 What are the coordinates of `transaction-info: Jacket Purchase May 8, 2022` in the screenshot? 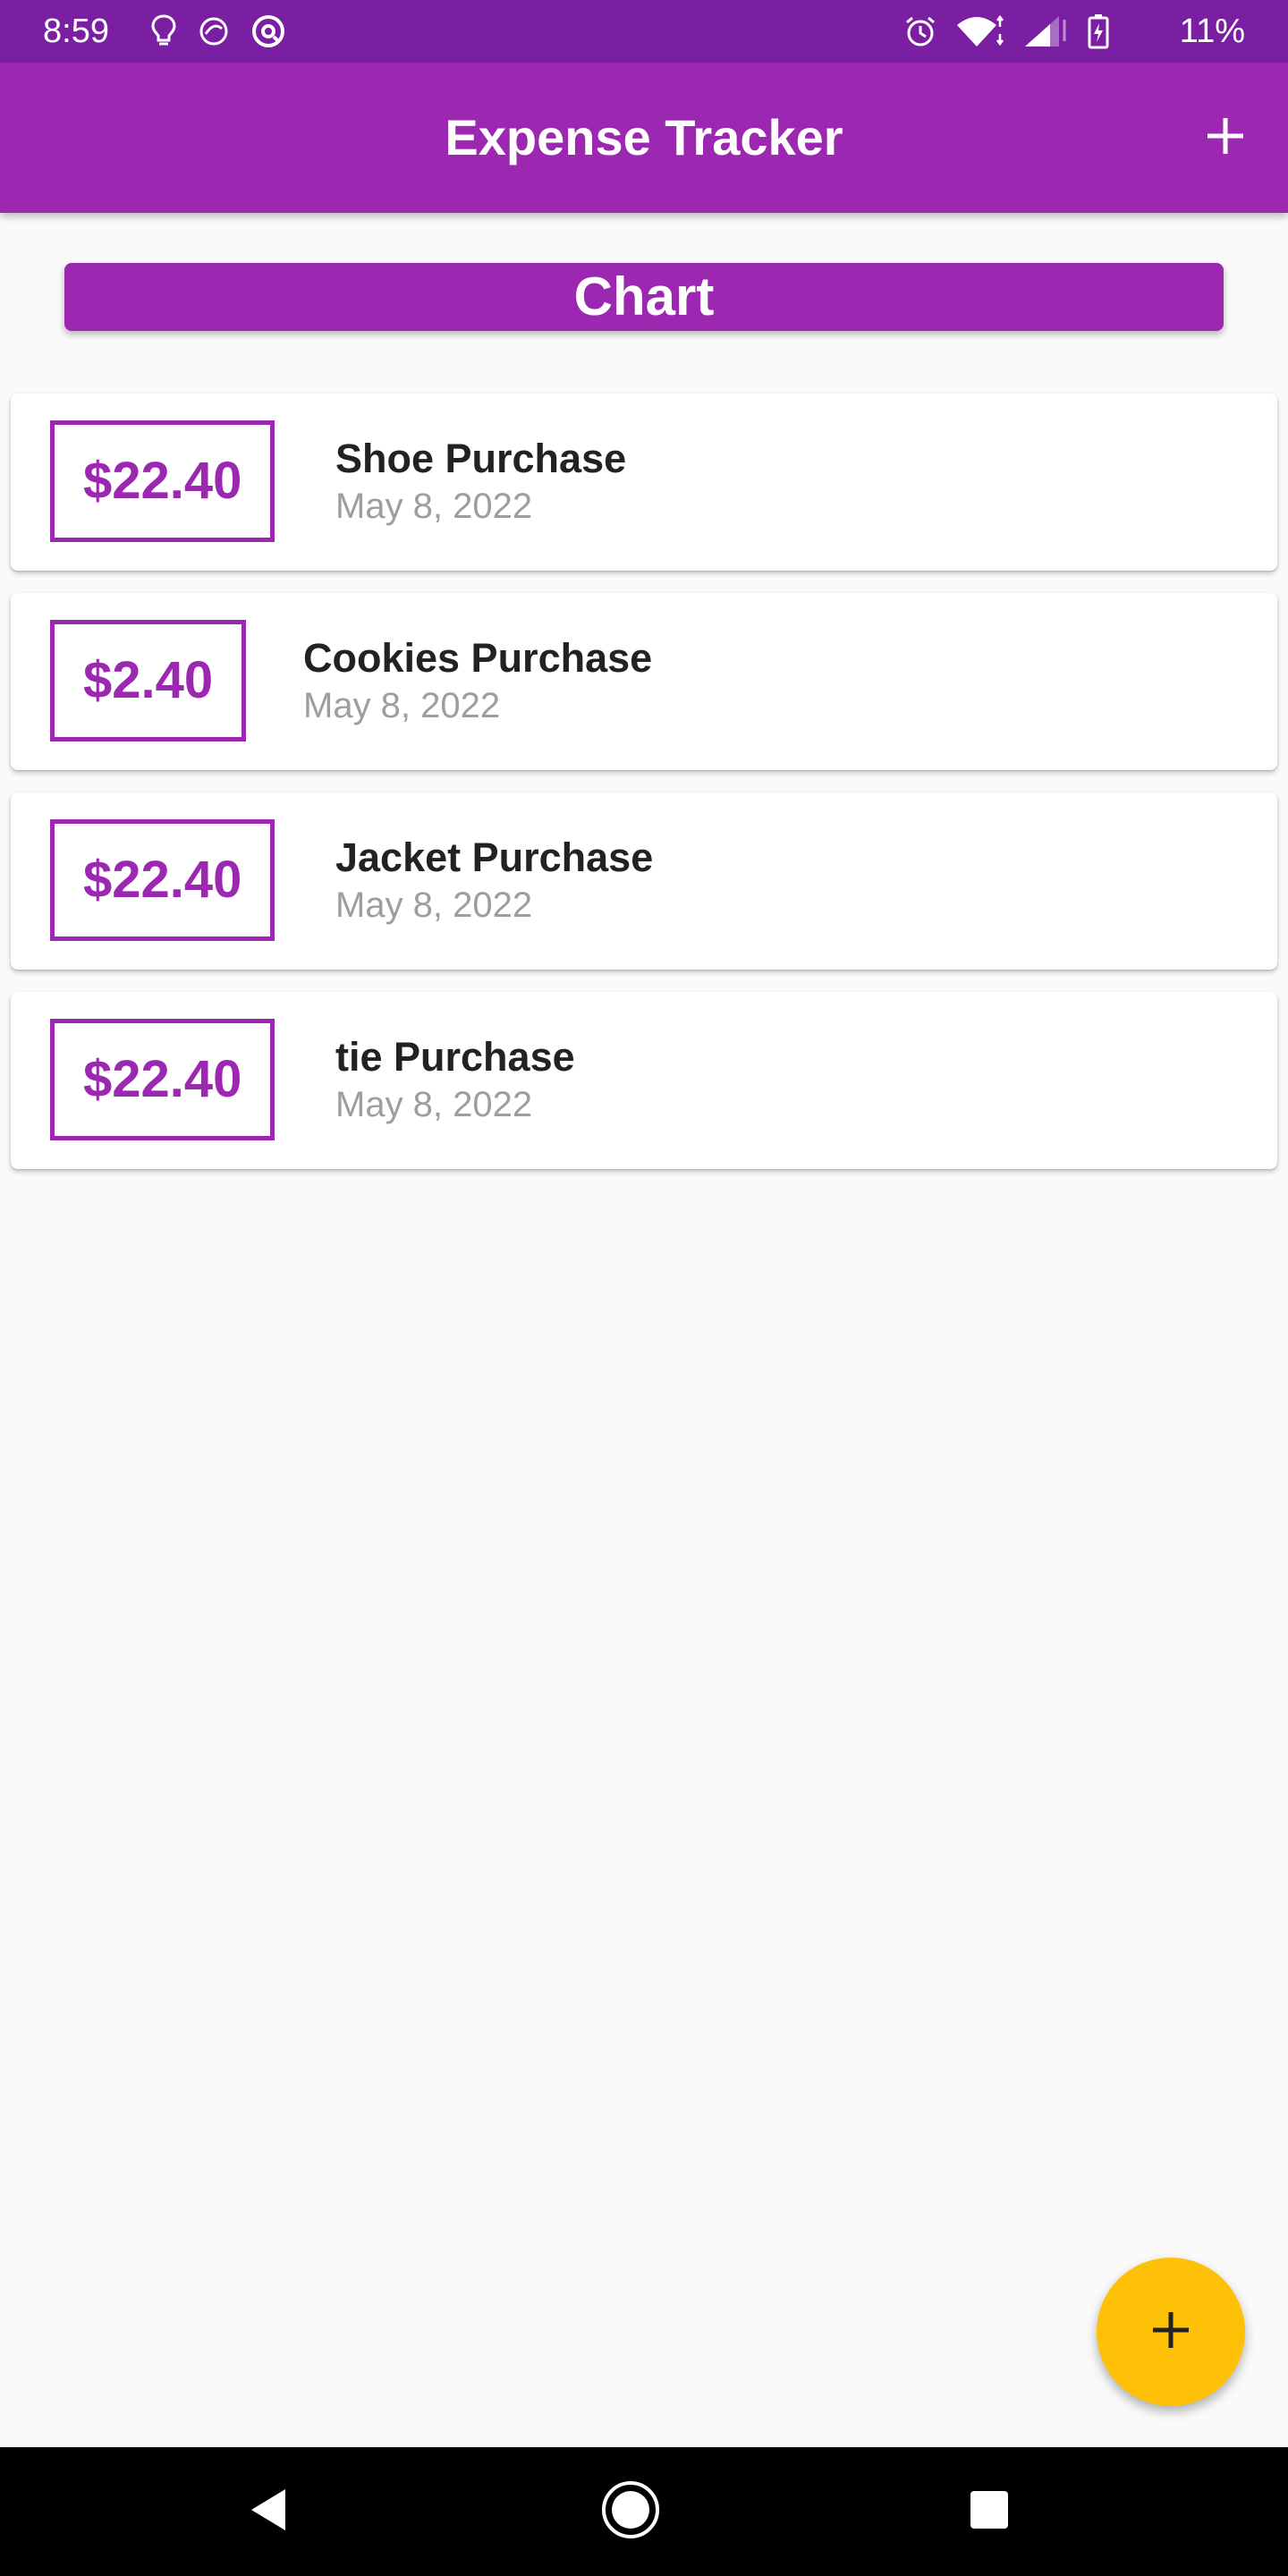 It's located at (494, 881).